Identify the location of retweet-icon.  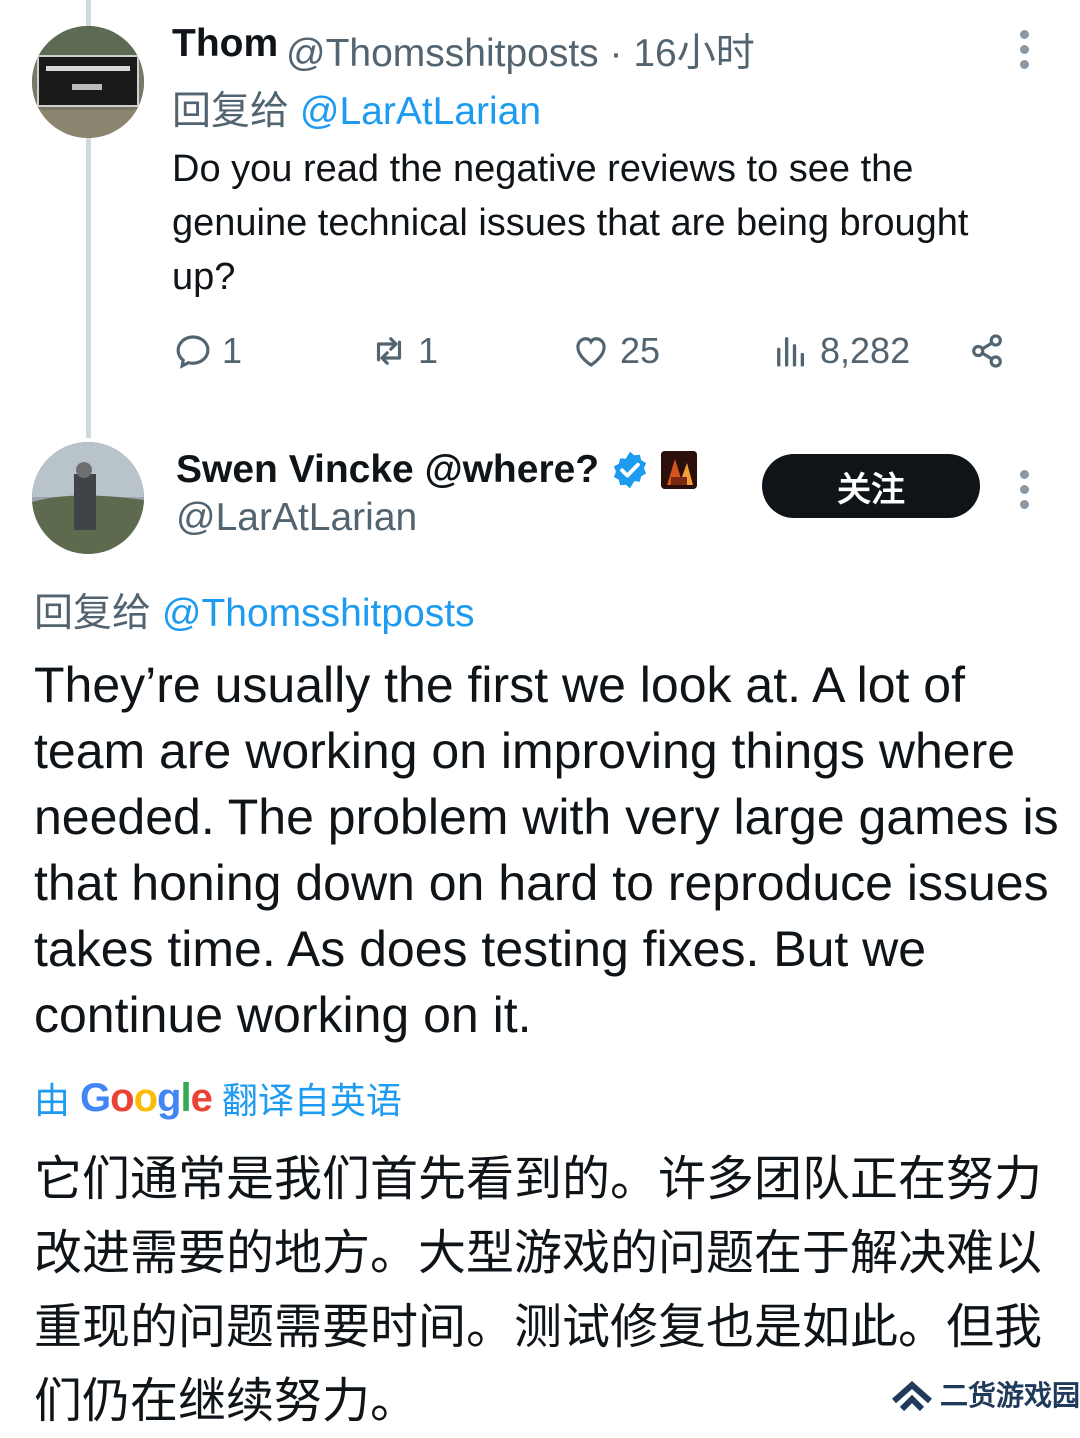
(389, 351).